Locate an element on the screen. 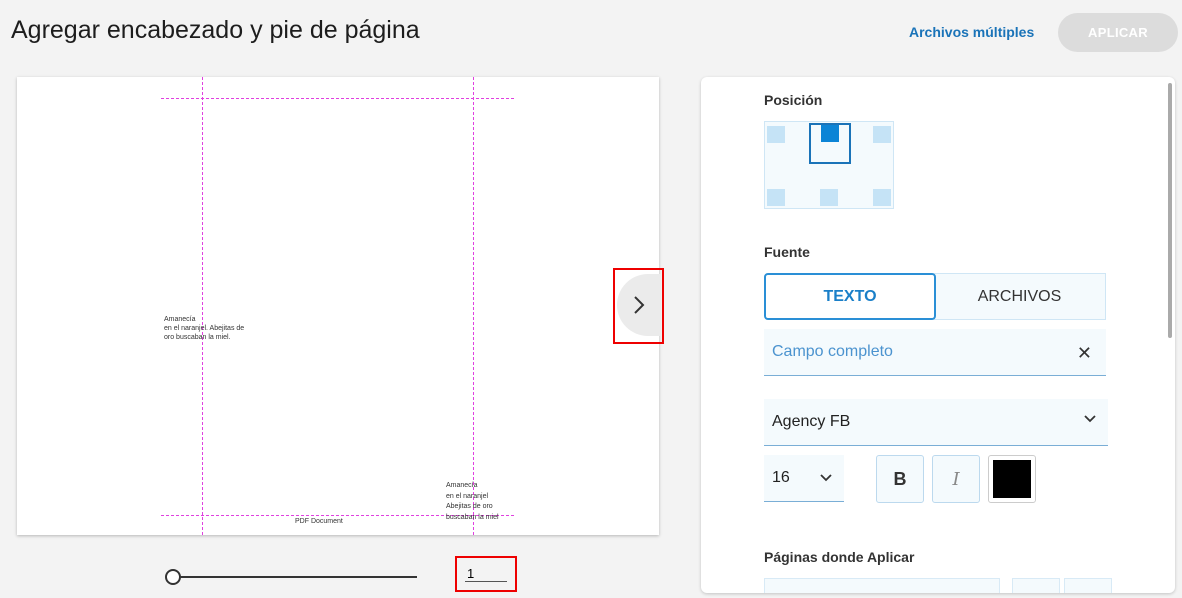  font-size-select: 16 is located at coordinates (804, 478).